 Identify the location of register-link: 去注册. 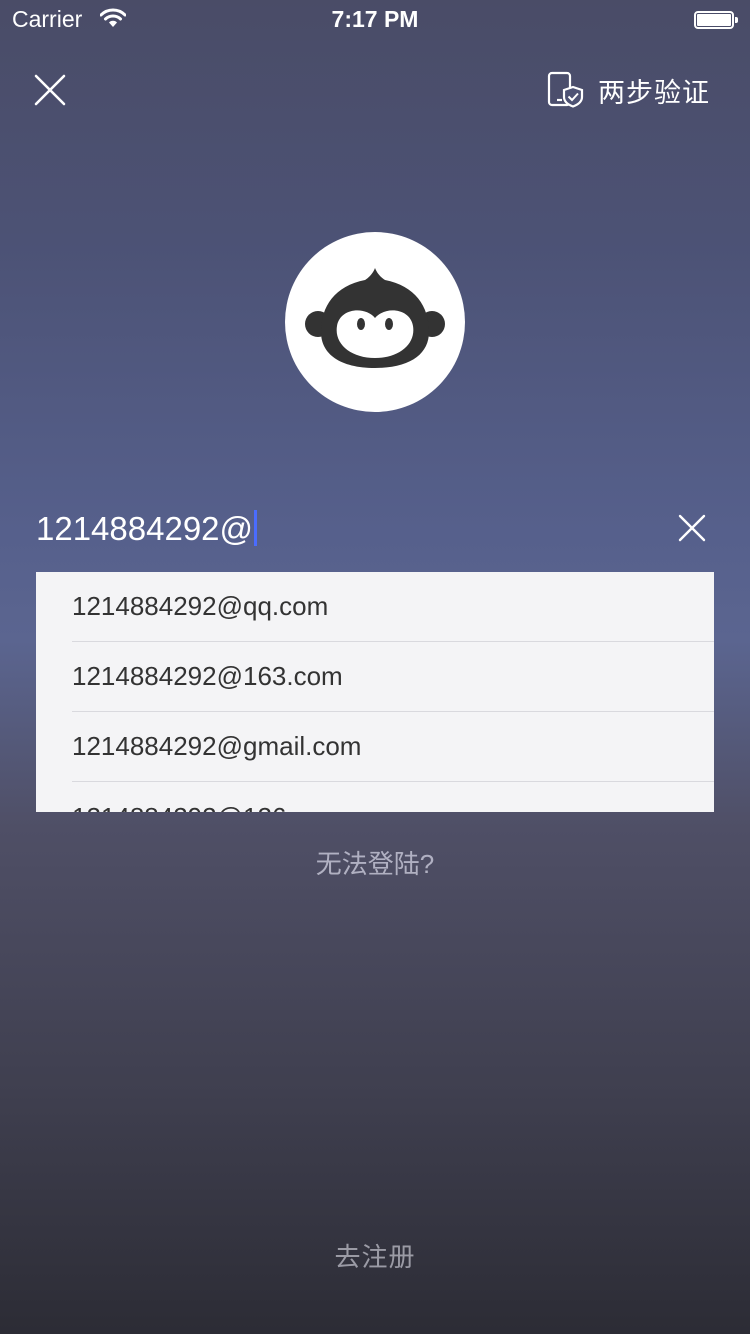
(375, 1255).